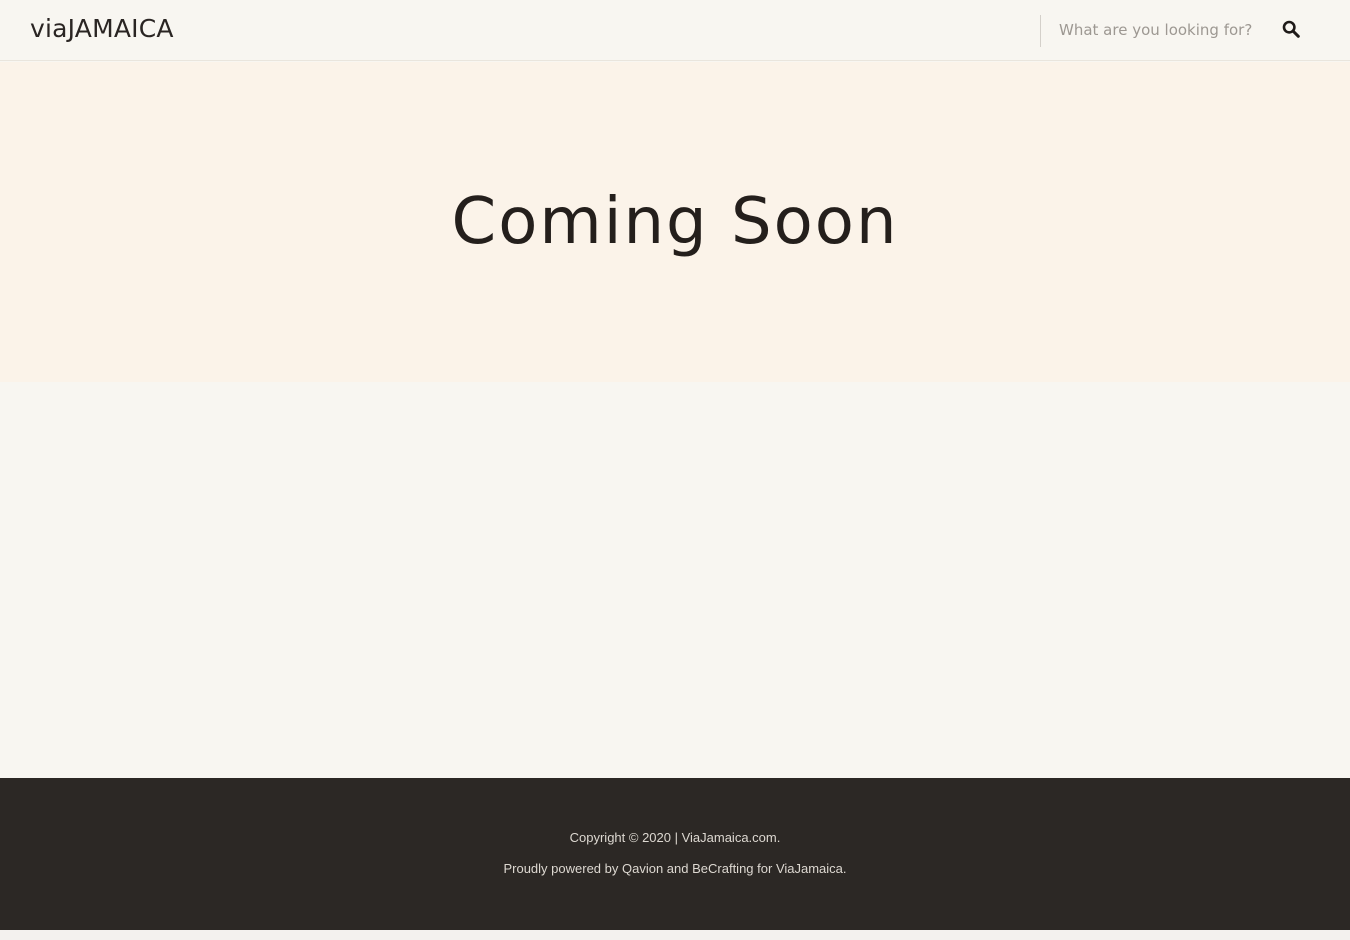 The width and height of the screenshot is (1350, 940). Describe the element at coordinates (562, 868) in the screenshot. I see `powered-prefix: Proudly powered by` at that location.